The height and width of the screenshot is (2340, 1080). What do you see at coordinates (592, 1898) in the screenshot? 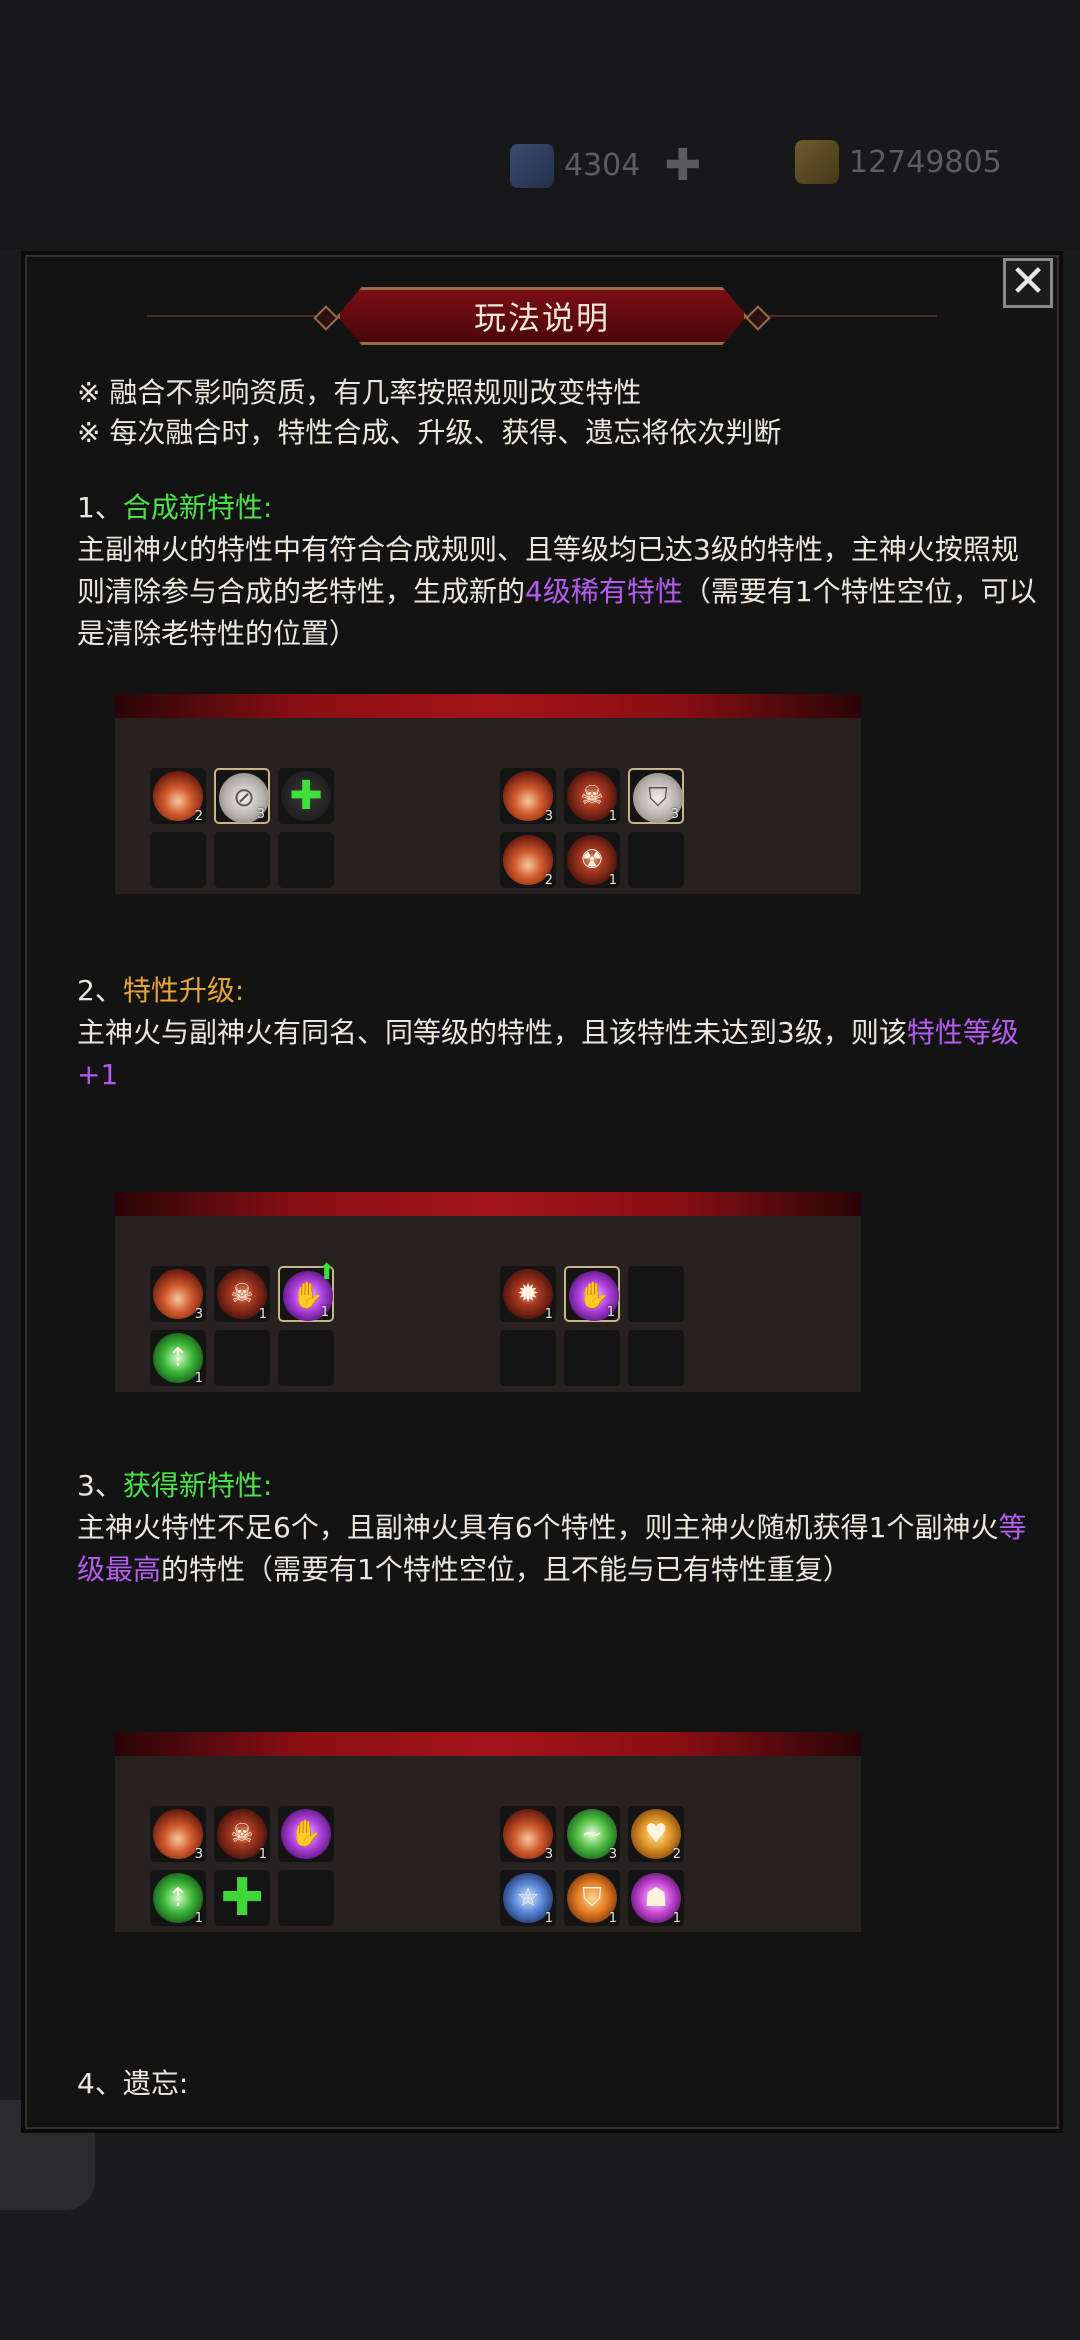
I see `trait-slot: ⛉ 1` at bounding box center [592, 1898].